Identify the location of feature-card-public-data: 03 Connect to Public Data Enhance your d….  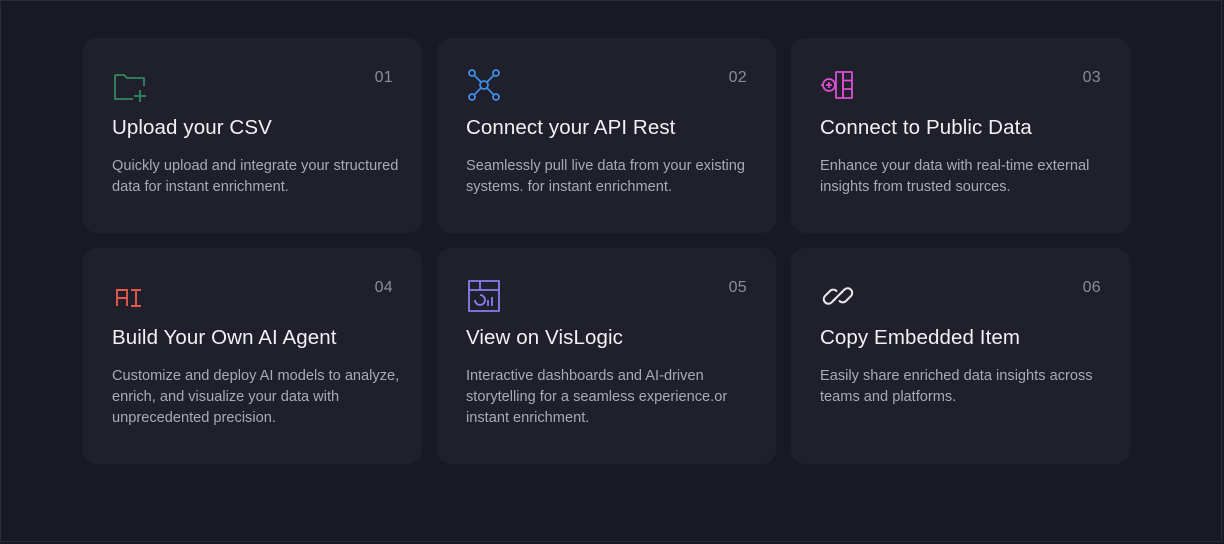
(960, 135).